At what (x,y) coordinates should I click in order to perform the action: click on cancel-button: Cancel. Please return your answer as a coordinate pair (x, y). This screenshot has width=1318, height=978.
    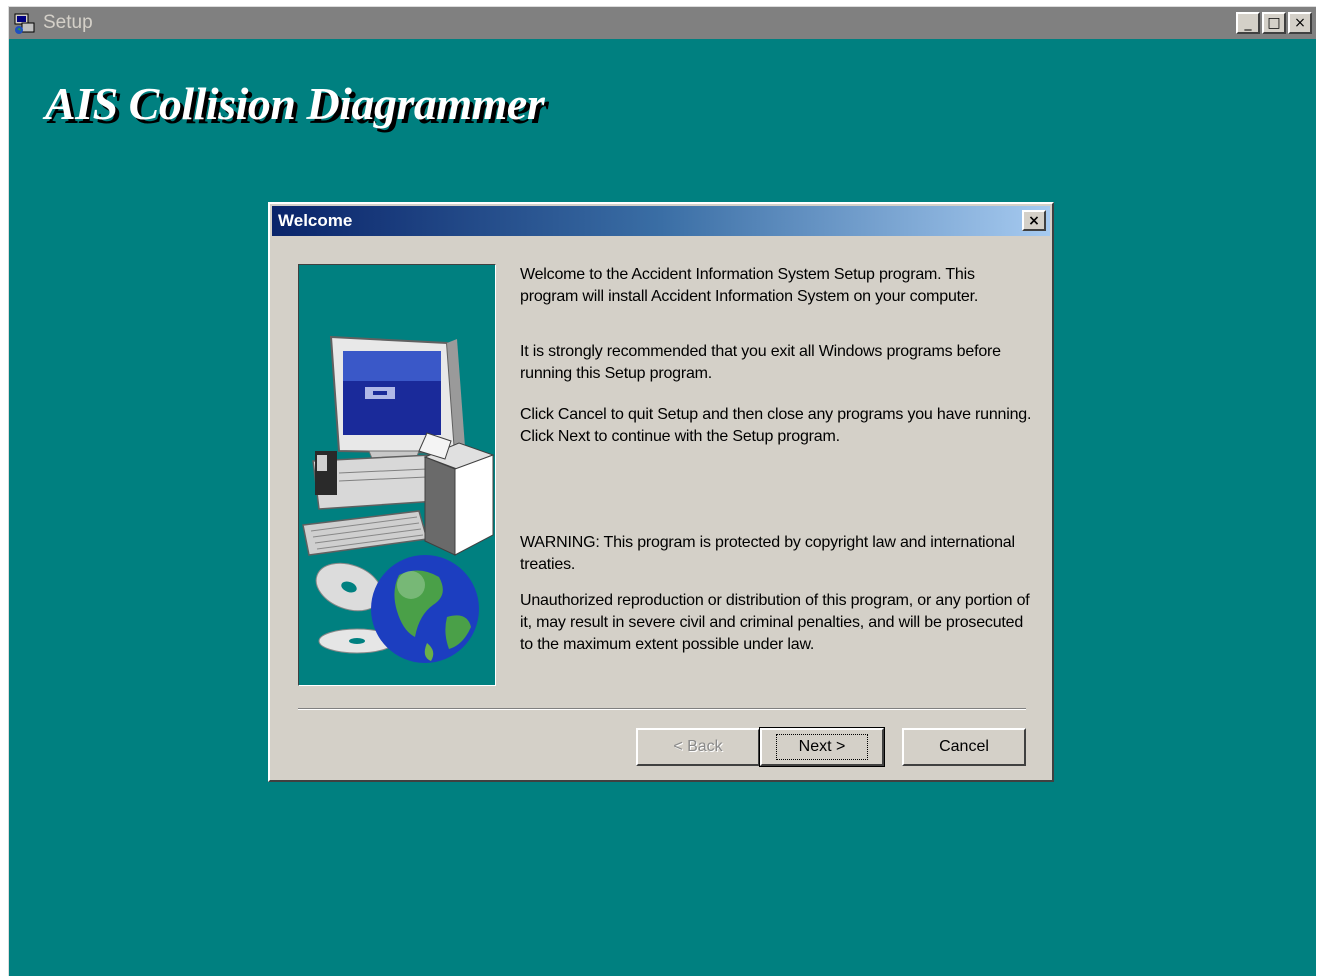
    Looking at the image, I should click on (964, 747).